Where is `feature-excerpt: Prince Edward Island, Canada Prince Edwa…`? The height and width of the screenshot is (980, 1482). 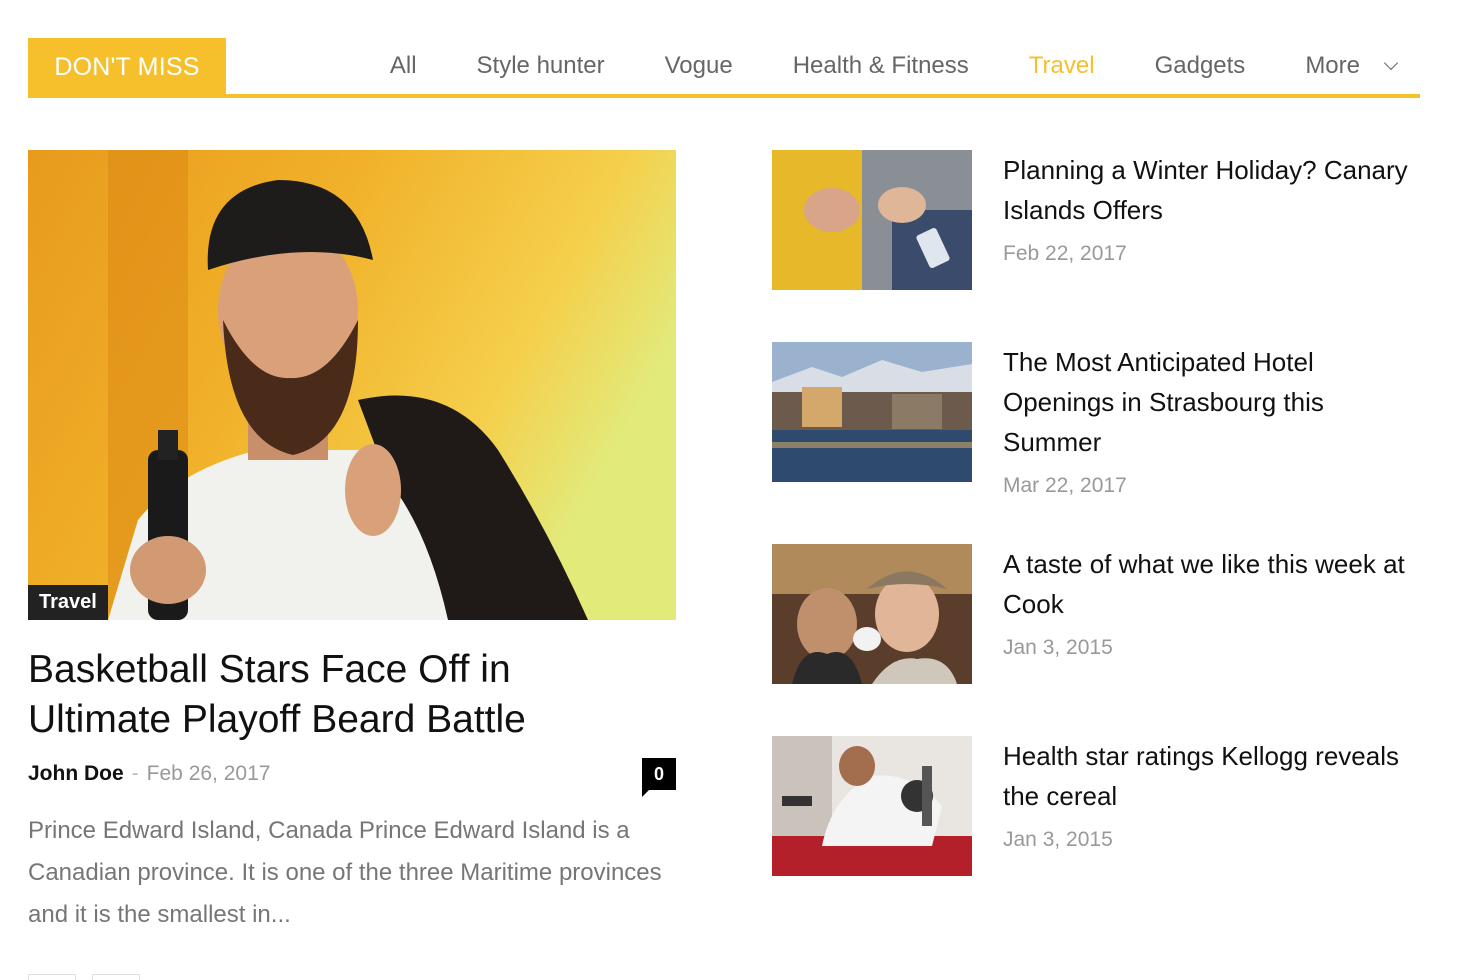
feature-excerpt: Prince Edward Island, Canada Prince Edwa… is located at coordinates (345, 872).